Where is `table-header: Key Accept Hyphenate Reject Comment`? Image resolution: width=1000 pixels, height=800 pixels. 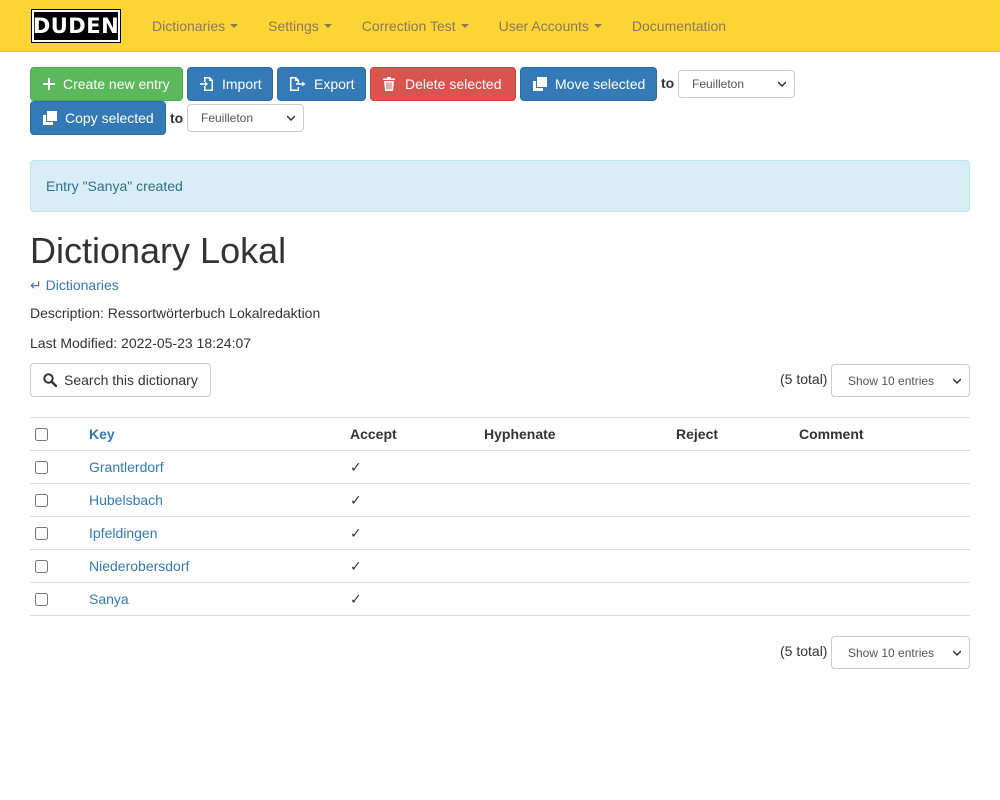
table-header: Key Accept Hyphenate Reject Comment is located at coordinates (500, 434).